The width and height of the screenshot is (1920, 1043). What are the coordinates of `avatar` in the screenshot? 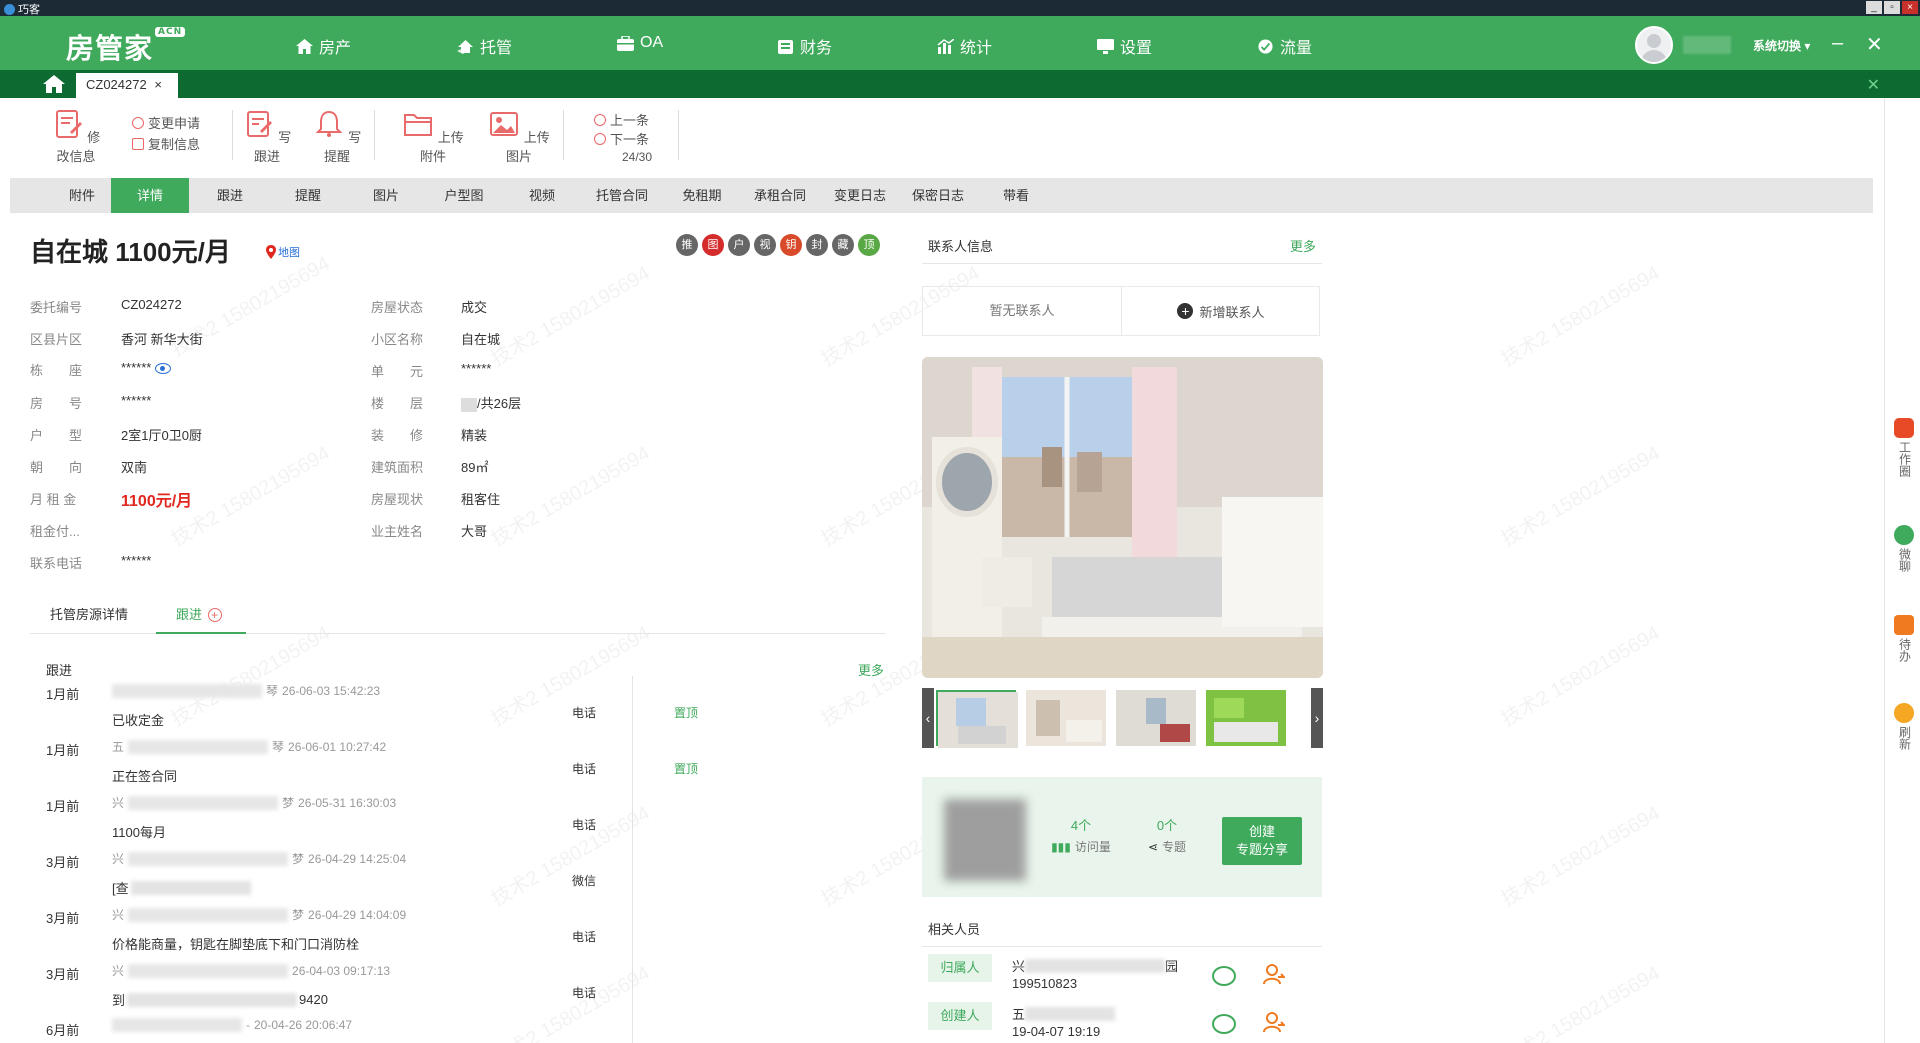 It's located at (1654, 45).